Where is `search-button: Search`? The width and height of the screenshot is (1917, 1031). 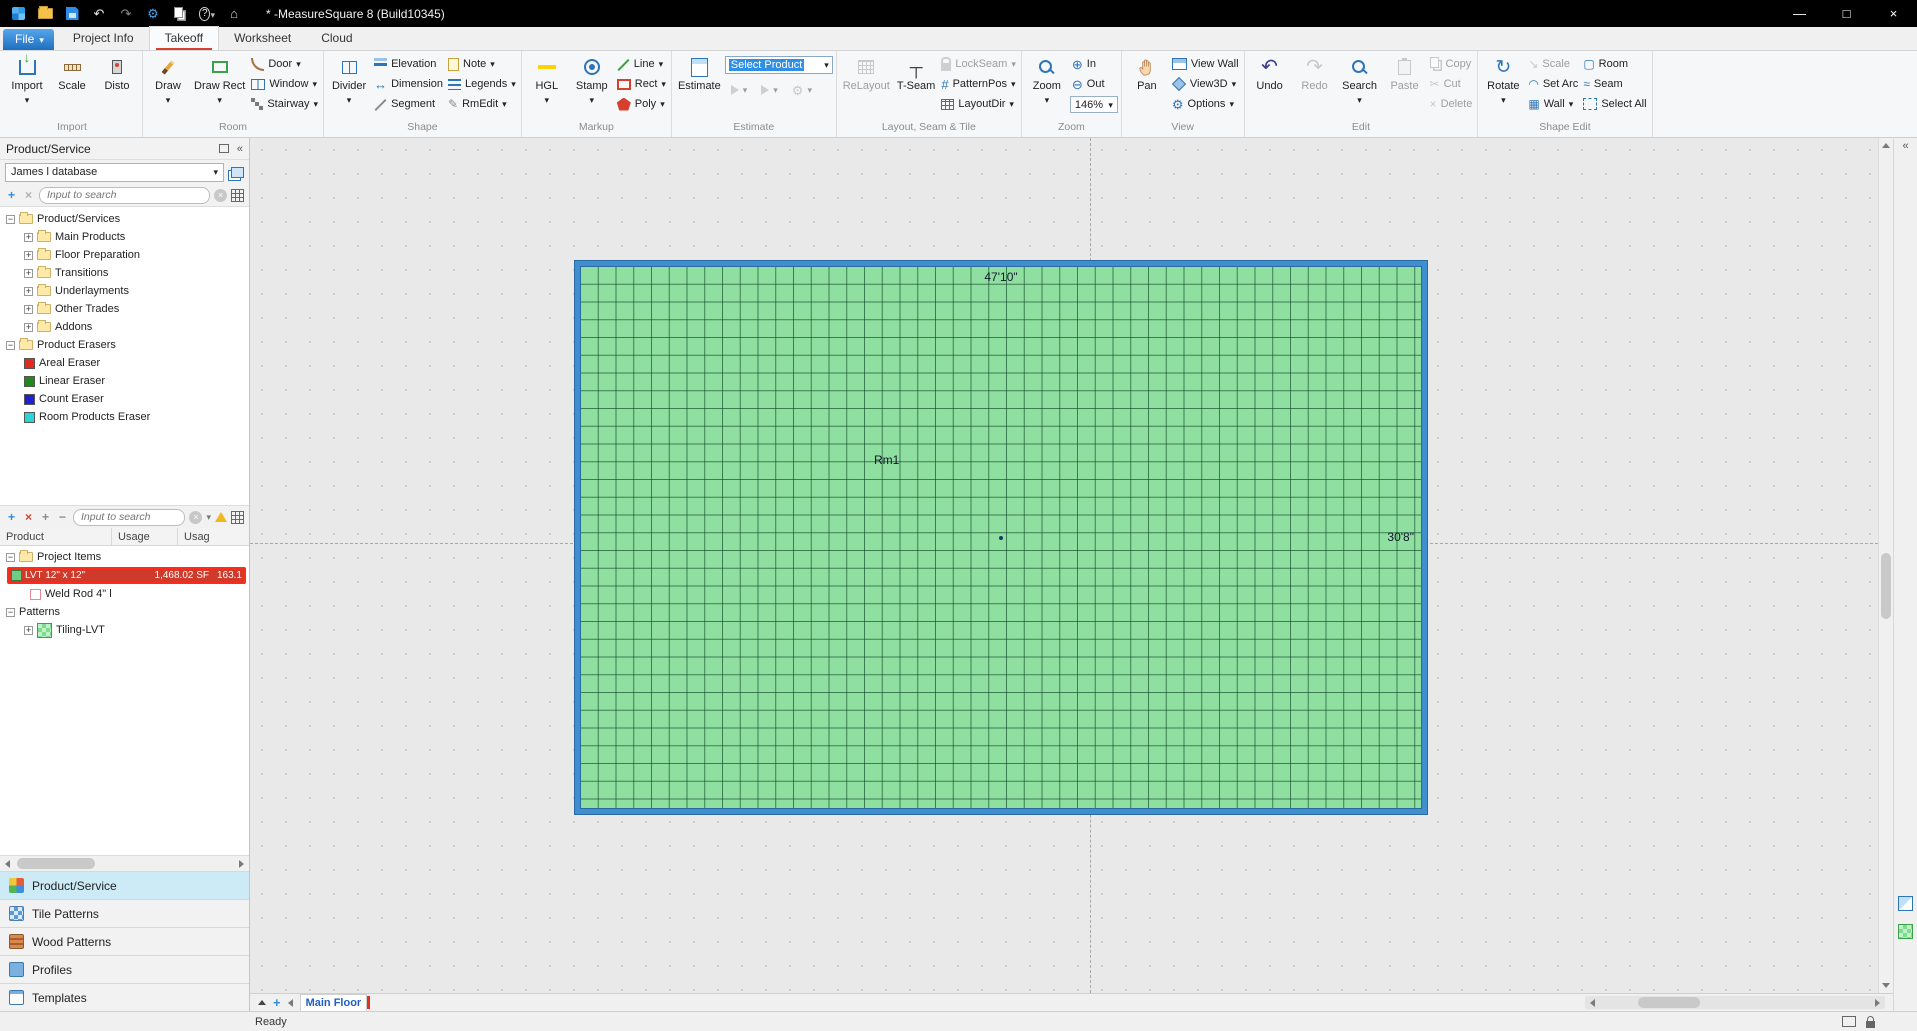
search-button: Search is located at coordinates (1360, 86).